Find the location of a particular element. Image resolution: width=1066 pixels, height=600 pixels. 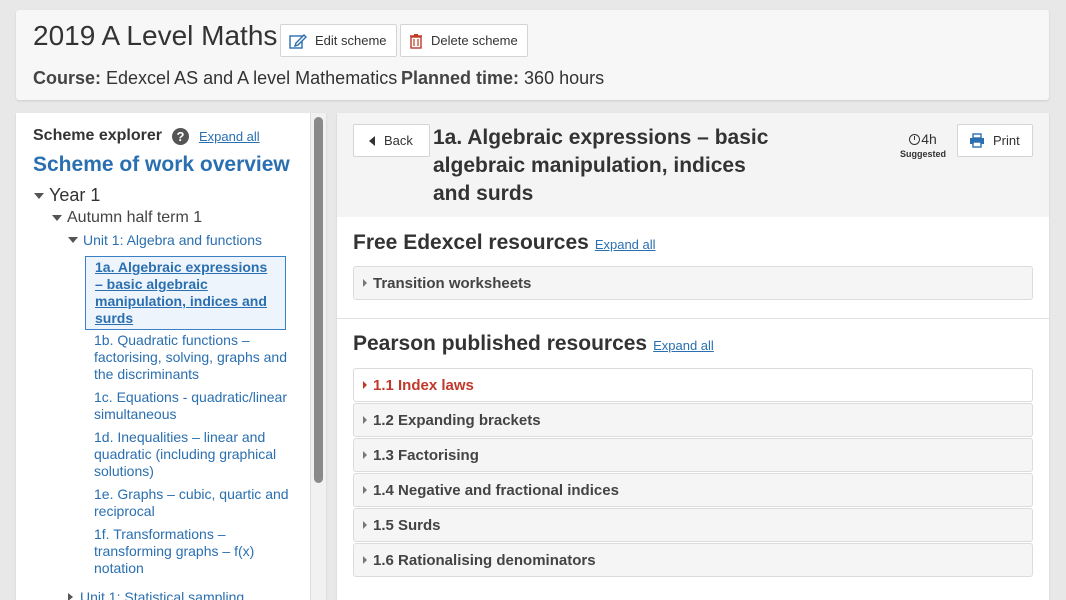

free-resources-heading: Free Edexcel resources Expand all is located at coordinates (504, 243).